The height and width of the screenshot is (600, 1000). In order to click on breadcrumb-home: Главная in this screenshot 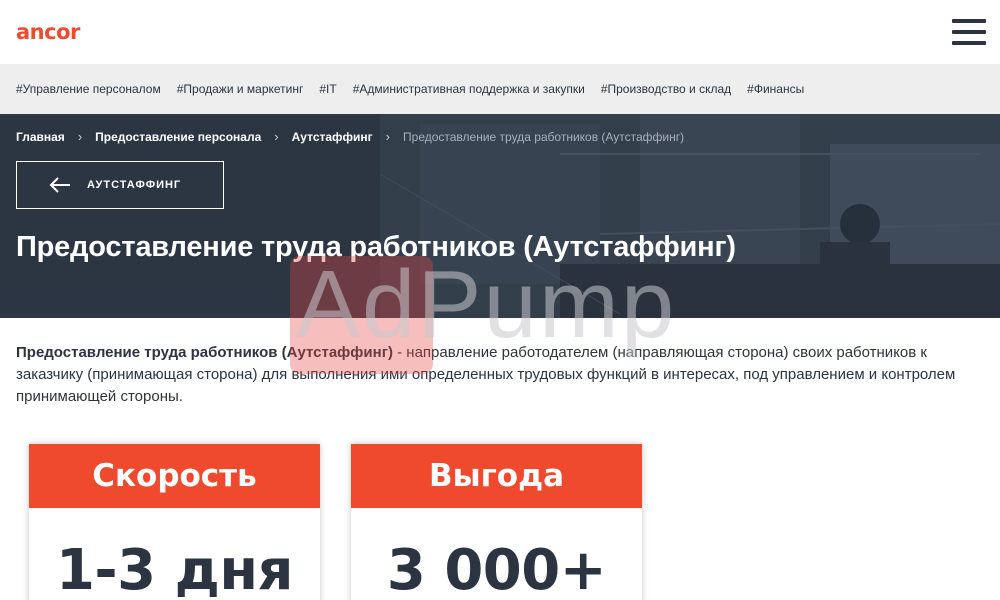, I will do `click(40, 137)`.